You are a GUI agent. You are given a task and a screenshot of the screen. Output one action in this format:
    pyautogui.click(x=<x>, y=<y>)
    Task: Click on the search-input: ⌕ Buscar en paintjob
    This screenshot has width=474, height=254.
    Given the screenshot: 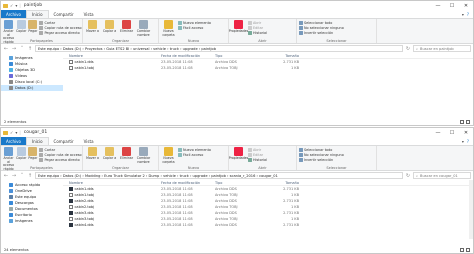 What is the action you would take?
    pyautogui.click(x=442, y=48)
    